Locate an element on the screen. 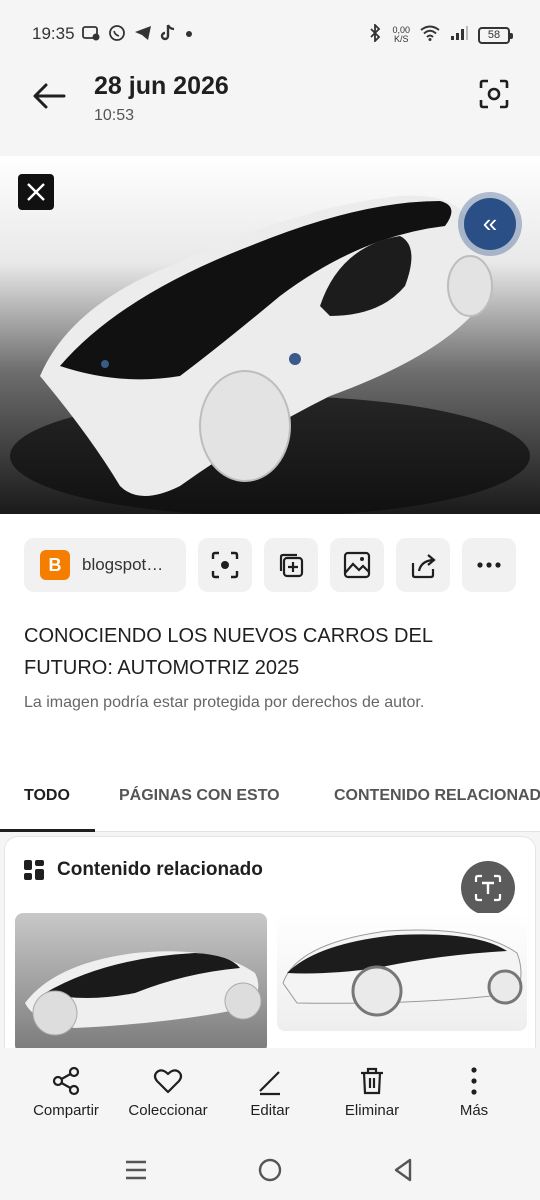  page-subtitle: 10:53 is located at coordinates (114, 115).